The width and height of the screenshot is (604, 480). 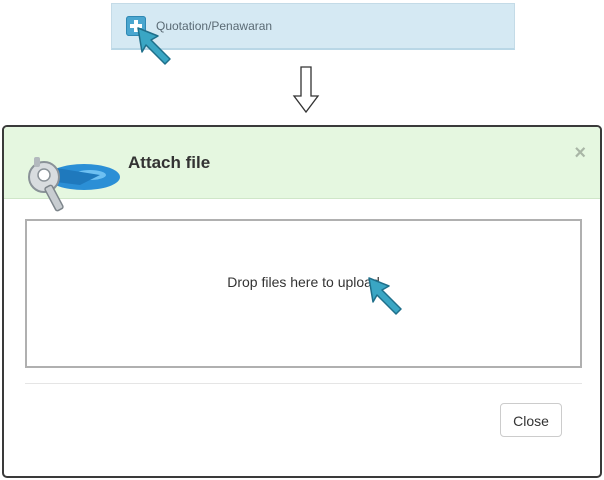 What do you see at coordinates (580, 153) in the screenshot?
I see `close-icon: ×` at bounding box center [580, 153].